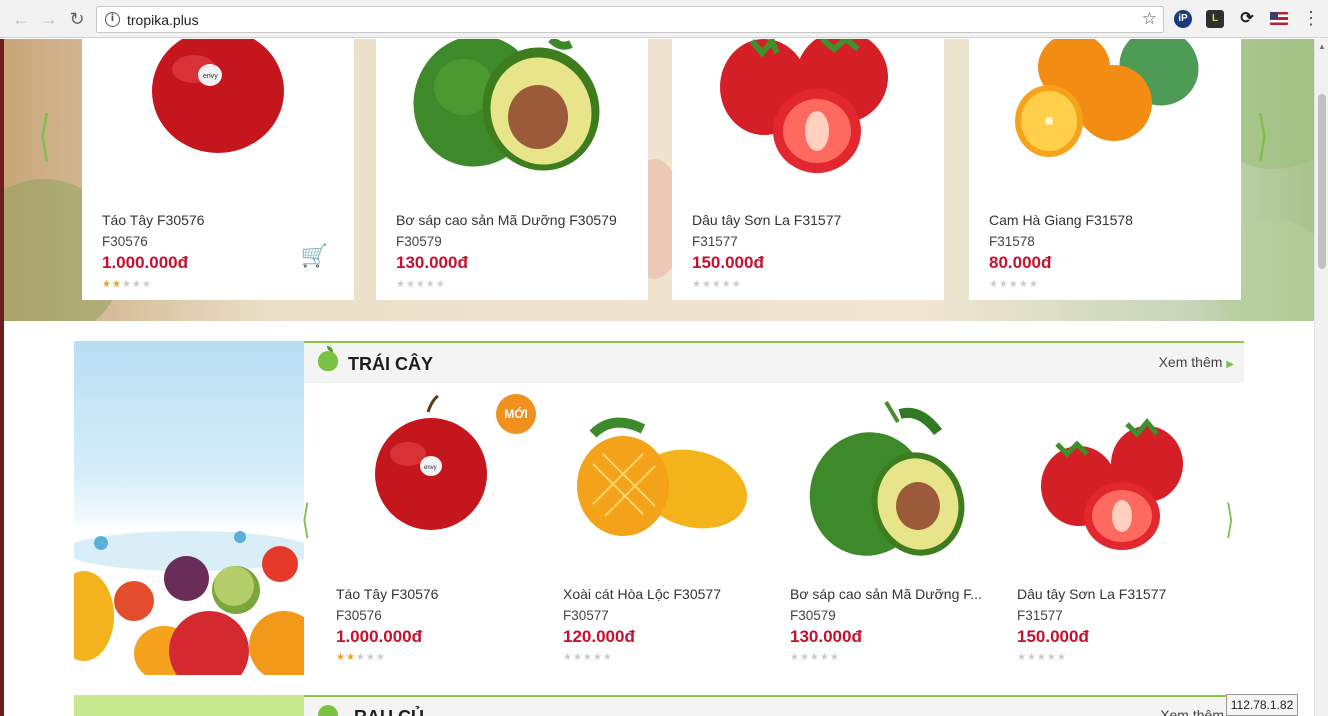  Describe the element at coordinates (586, 615) in the screenshot. I see `product-code: F30577` at that location.